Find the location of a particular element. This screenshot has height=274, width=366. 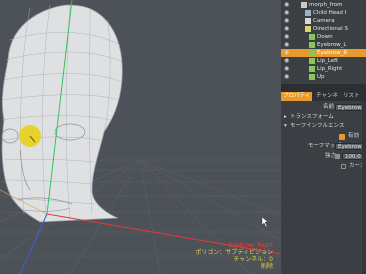

outliner-row-label: Eyebrow_R is located at coordinates (332, 53).